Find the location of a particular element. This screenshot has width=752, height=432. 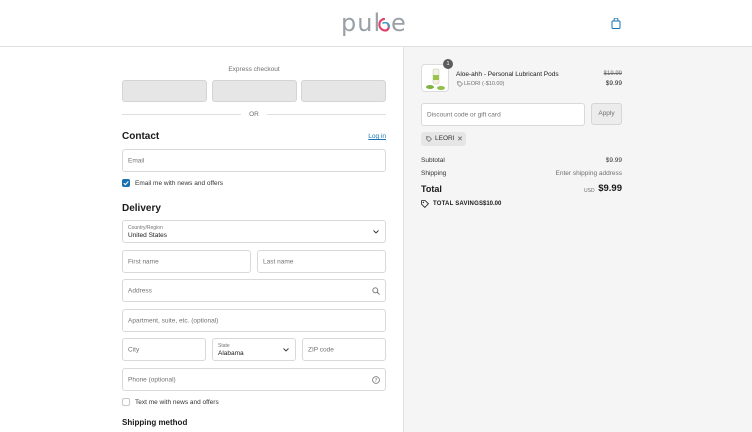

city-placeholder: City is located at coordinates (134, 349).